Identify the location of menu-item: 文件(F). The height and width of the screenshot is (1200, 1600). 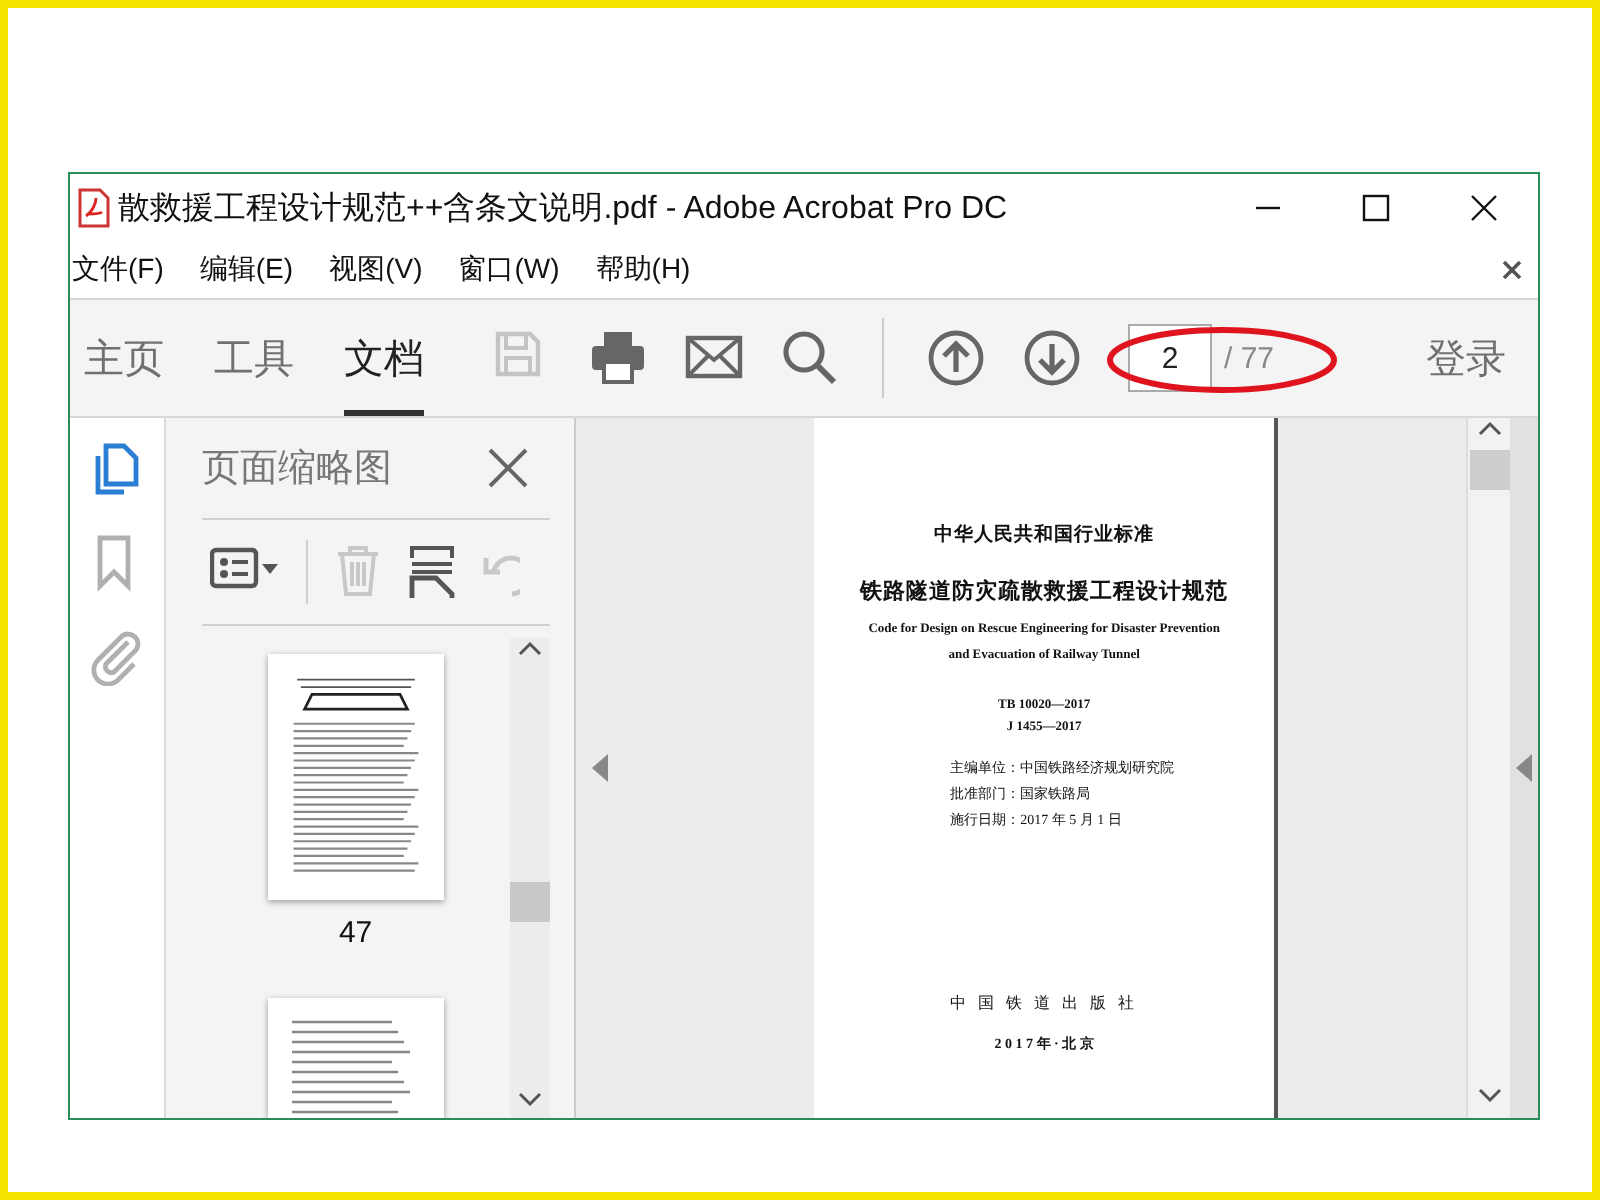
(118, 270).